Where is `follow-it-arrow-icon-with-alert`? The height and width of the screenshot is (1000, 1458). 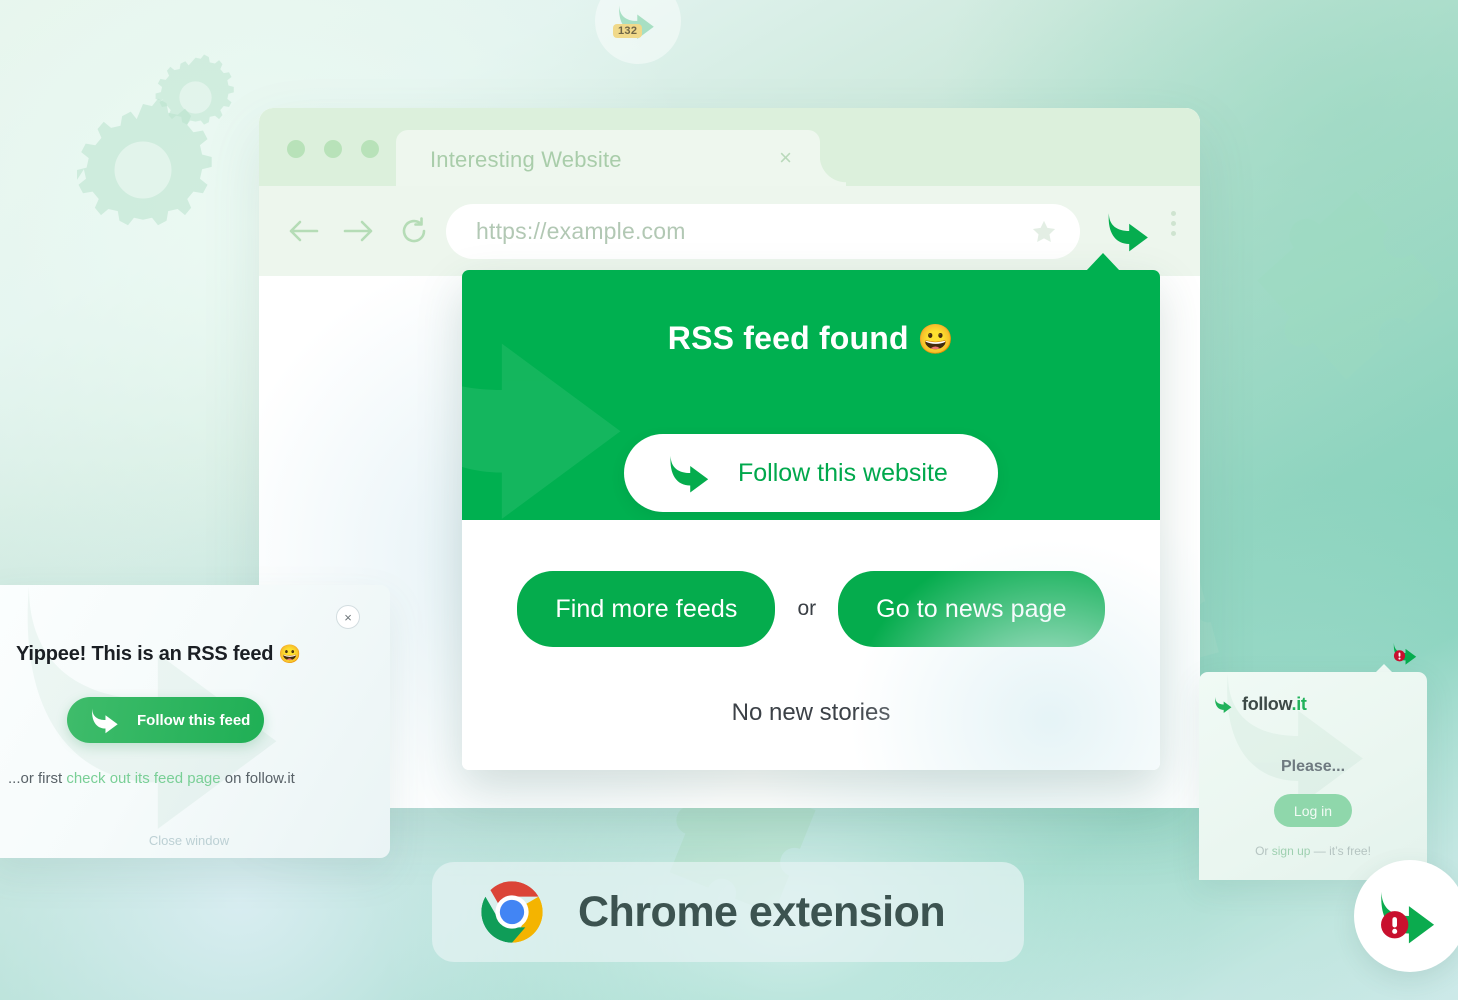
follow-it-arrow-icon-with-alert is located at coordinates (1406, 653).